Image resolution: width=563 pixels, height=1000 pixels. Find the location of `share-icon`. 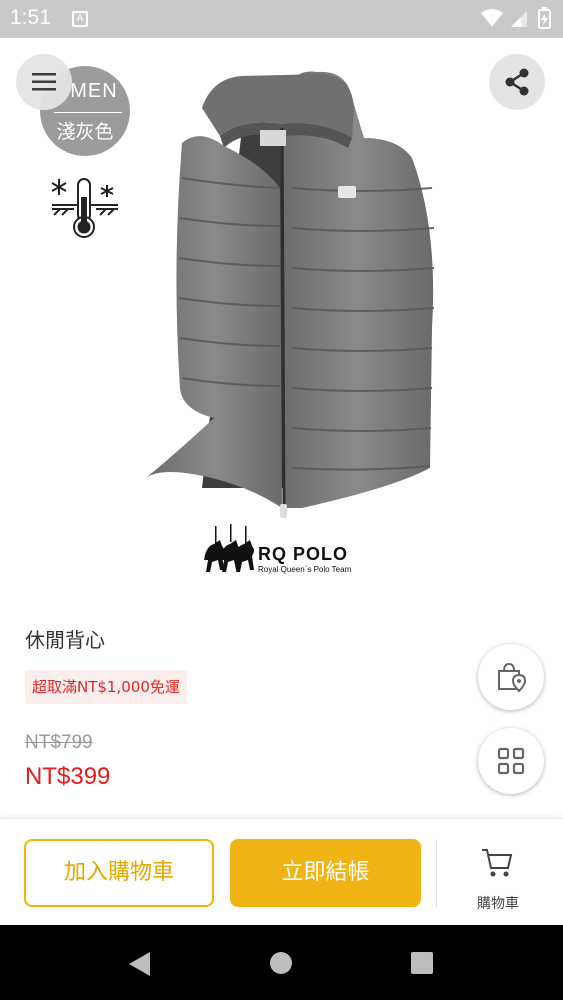

share-icon is located at coordinates (517, 82).